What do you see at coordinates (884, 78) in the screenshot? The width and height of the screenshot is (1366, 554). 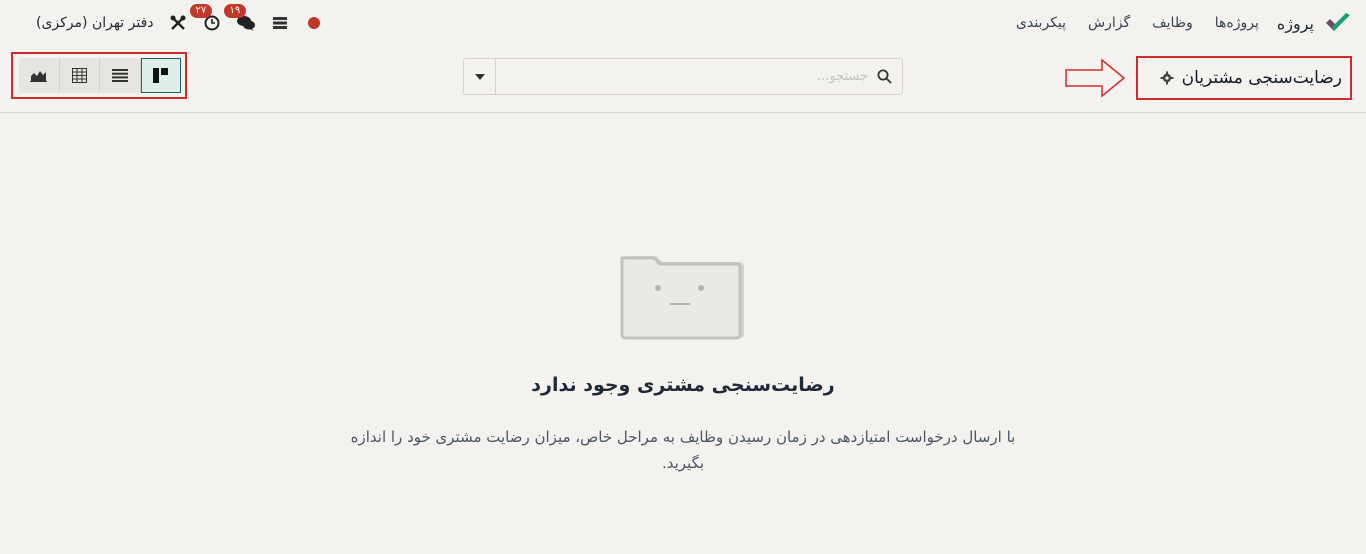 I see `search-icon` at bounding box center [884, 78].